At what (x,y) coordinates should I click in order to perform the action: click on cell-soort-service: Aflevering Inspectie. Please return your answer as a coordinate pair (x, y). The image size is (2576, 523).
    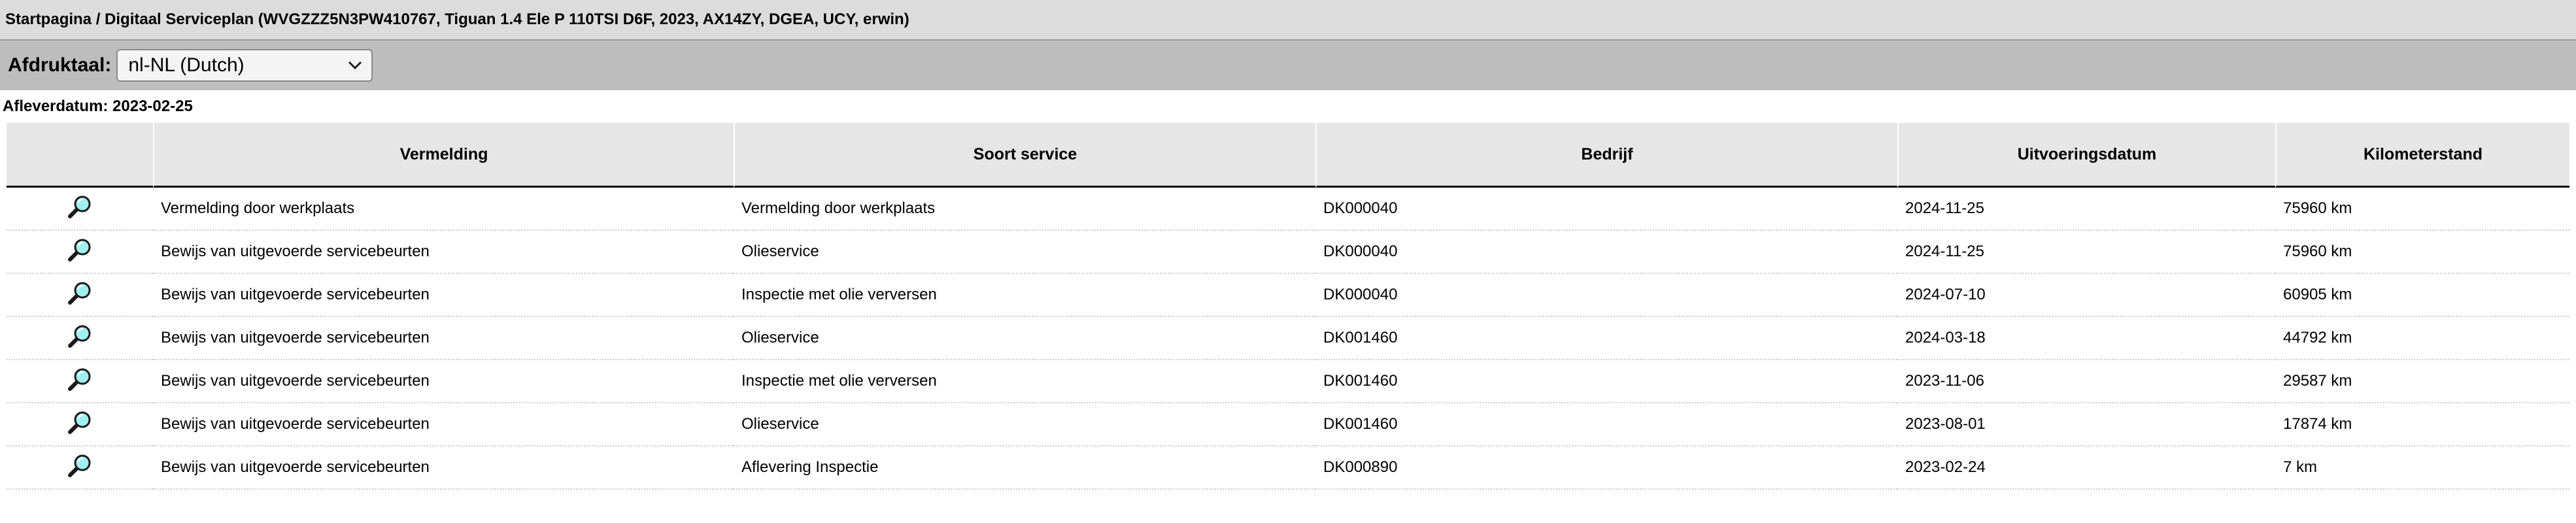
    Looking at the image, I should click on (1024, 468).